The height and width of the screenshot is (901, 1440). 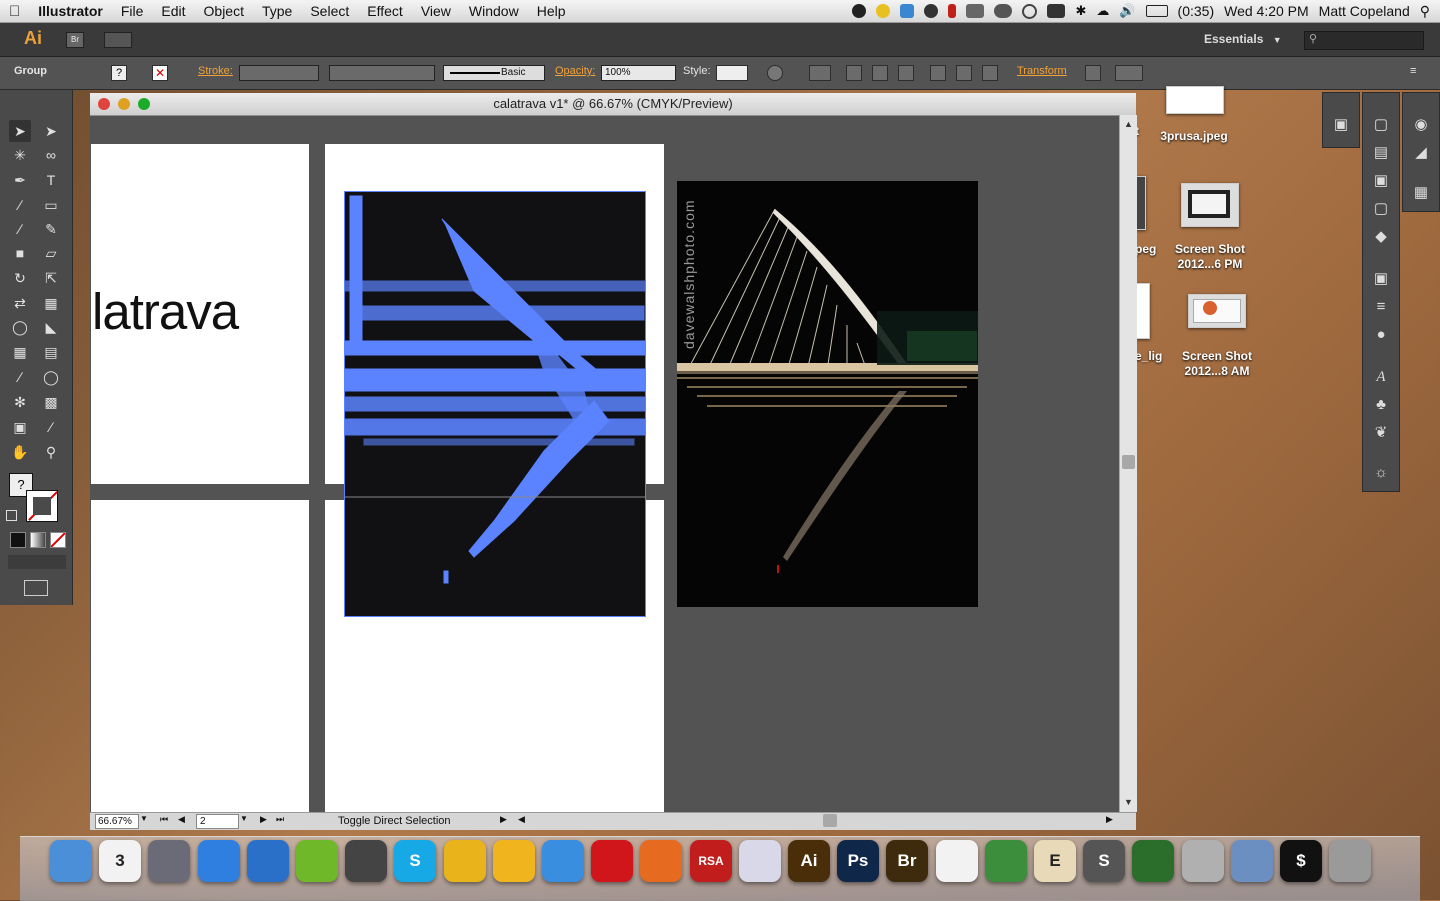 What do you see at coordinates (1381, 125) in the screenshot?
I see `artboards-panel-icon: ▢` at bounding box center [1381, 125].